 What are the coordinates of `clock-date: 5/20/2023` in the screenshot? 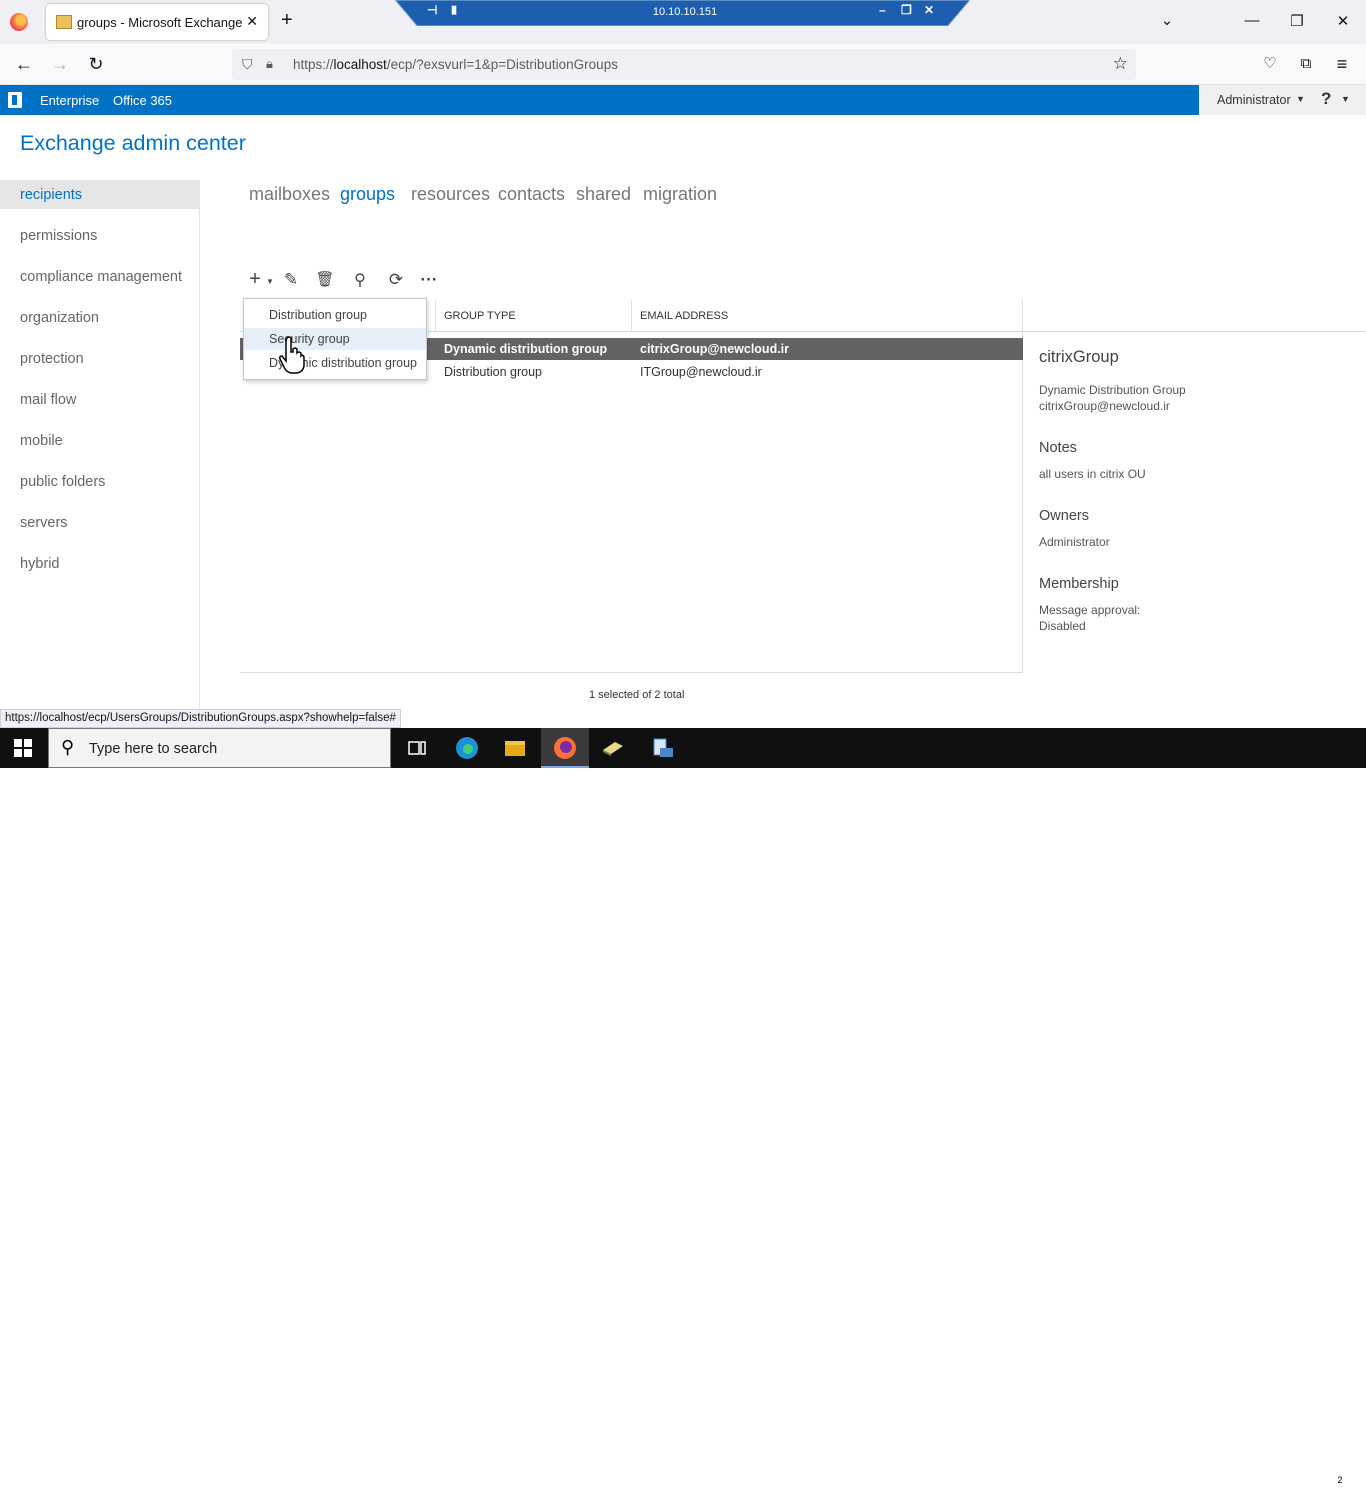 It's located at (1300, 1485).